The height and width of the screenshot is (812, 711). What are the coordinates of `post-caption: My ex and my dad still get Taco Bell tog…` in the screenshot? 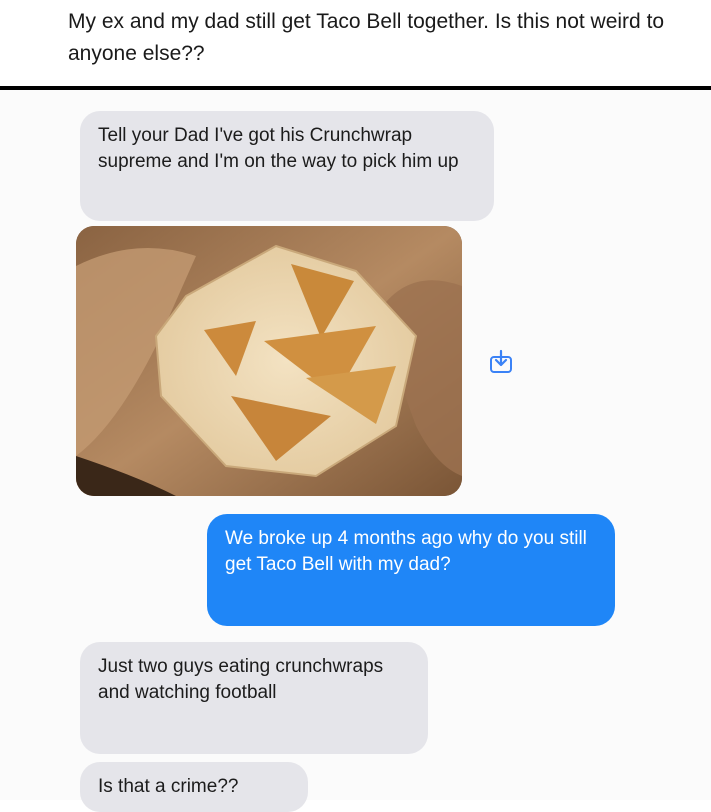 It's located at (366, 37).